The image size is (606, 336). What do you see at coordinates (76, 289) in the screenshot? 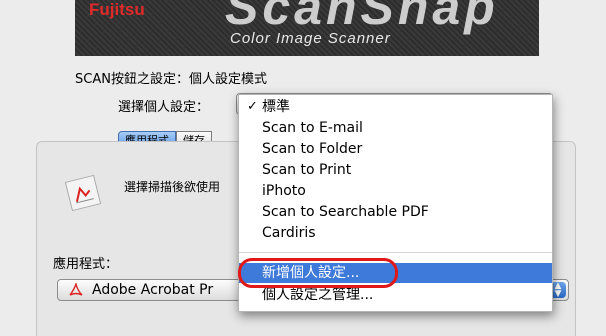
I see `pdf-icon` at bounding box center [76, 289].